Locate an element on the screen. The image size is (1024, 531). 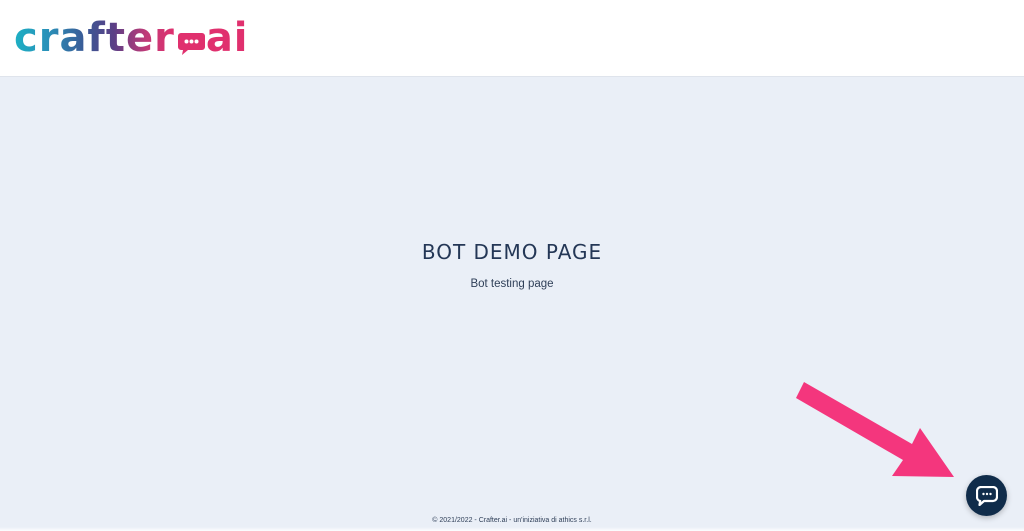
page-title: BOT DEMO PAGE is located at coordinates (512, 252).